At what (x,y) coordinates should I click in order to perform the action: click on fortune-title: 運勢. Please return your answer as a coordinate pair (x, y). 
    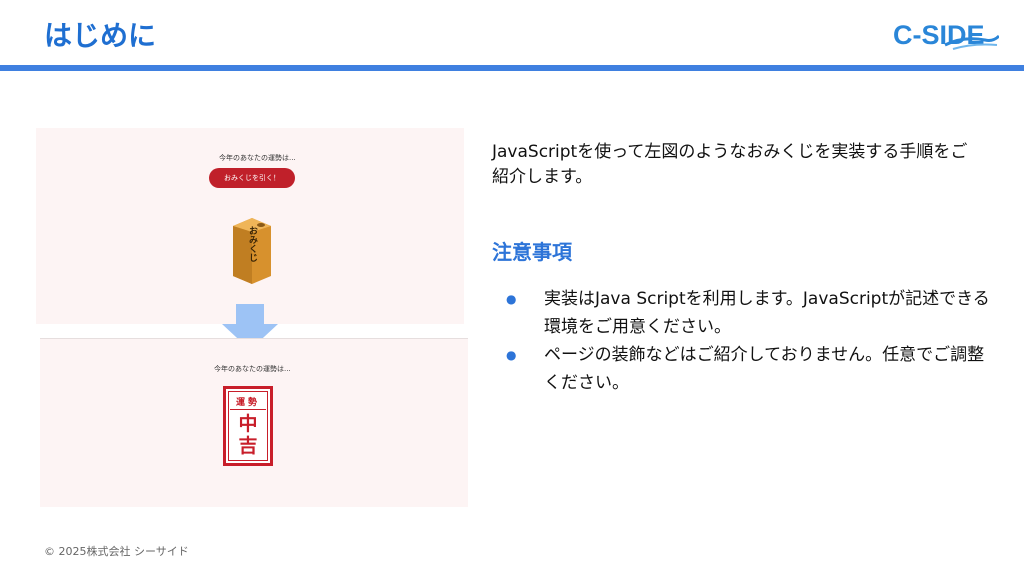
    Looking at the image, I should click on (247, 403).